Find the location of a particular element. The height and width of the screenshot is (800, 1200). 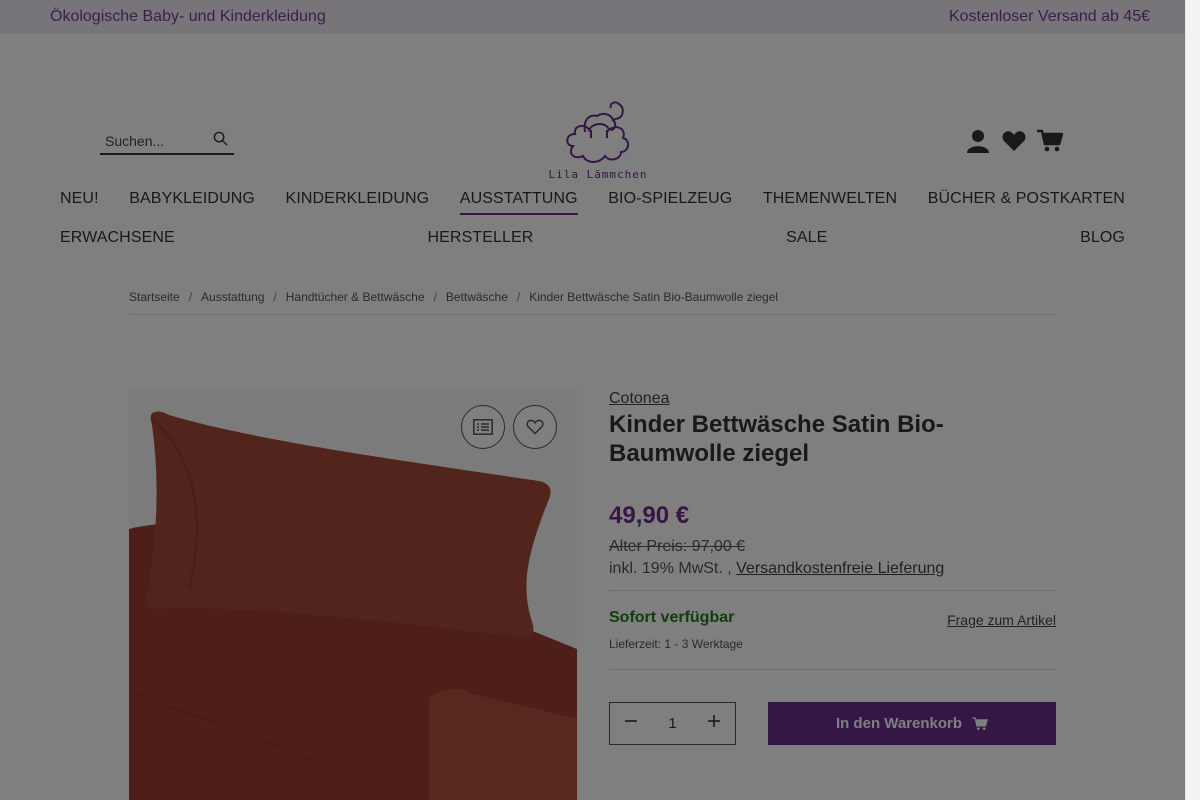

scrollbar is located at coordinates (1192, 400).